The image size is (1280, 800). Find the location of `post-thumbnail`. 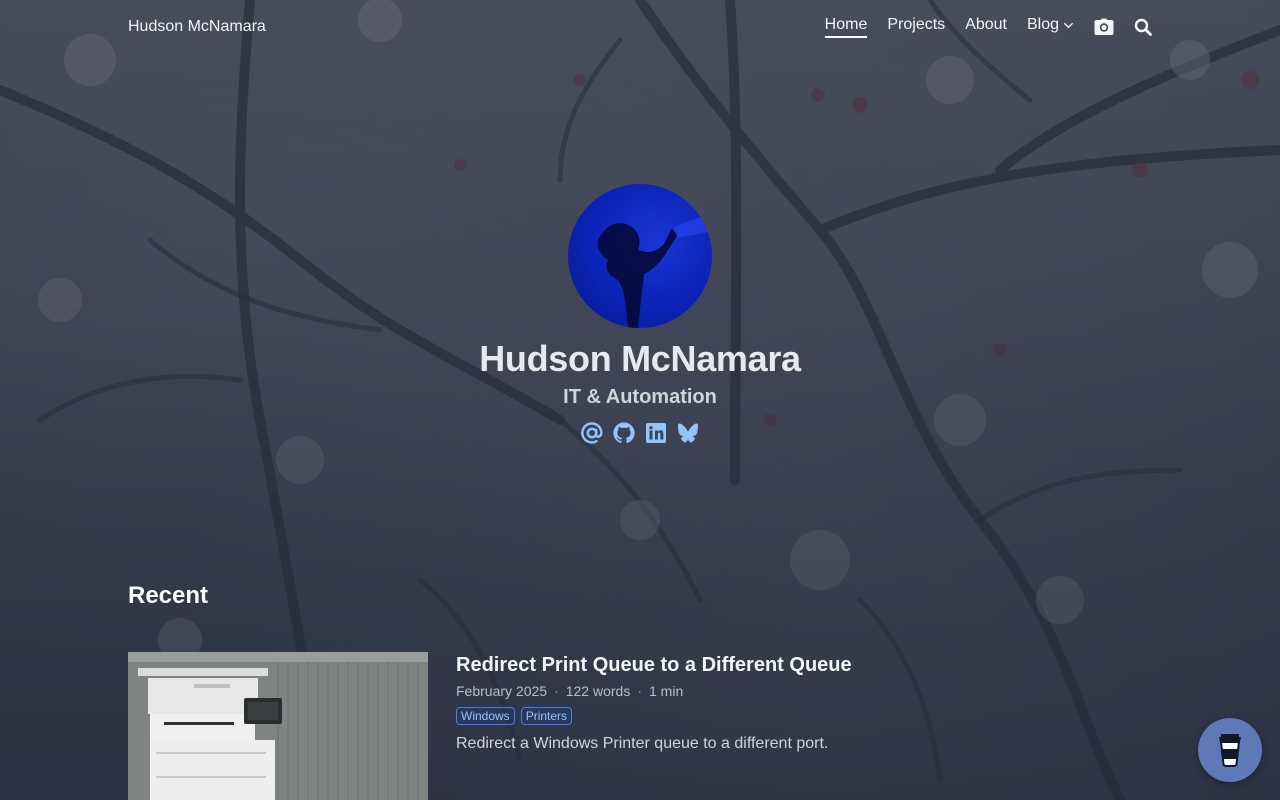

post-thumbnail is located at coordinates (278, 726).